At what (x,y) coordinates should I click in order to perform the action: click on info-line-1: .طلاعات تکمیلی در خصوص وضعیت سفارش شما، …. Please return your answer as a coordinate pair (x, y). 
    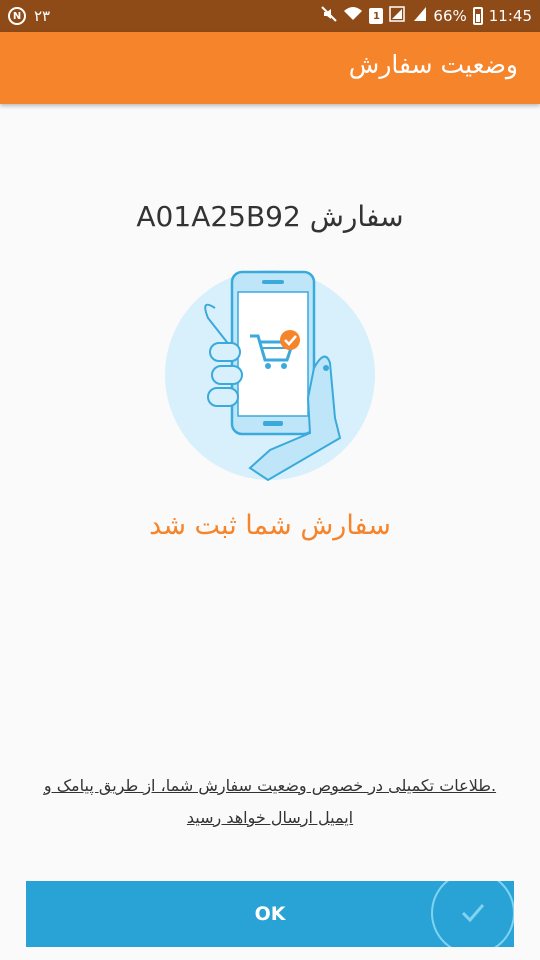
    Looking at the image, I should click on (270, 785).